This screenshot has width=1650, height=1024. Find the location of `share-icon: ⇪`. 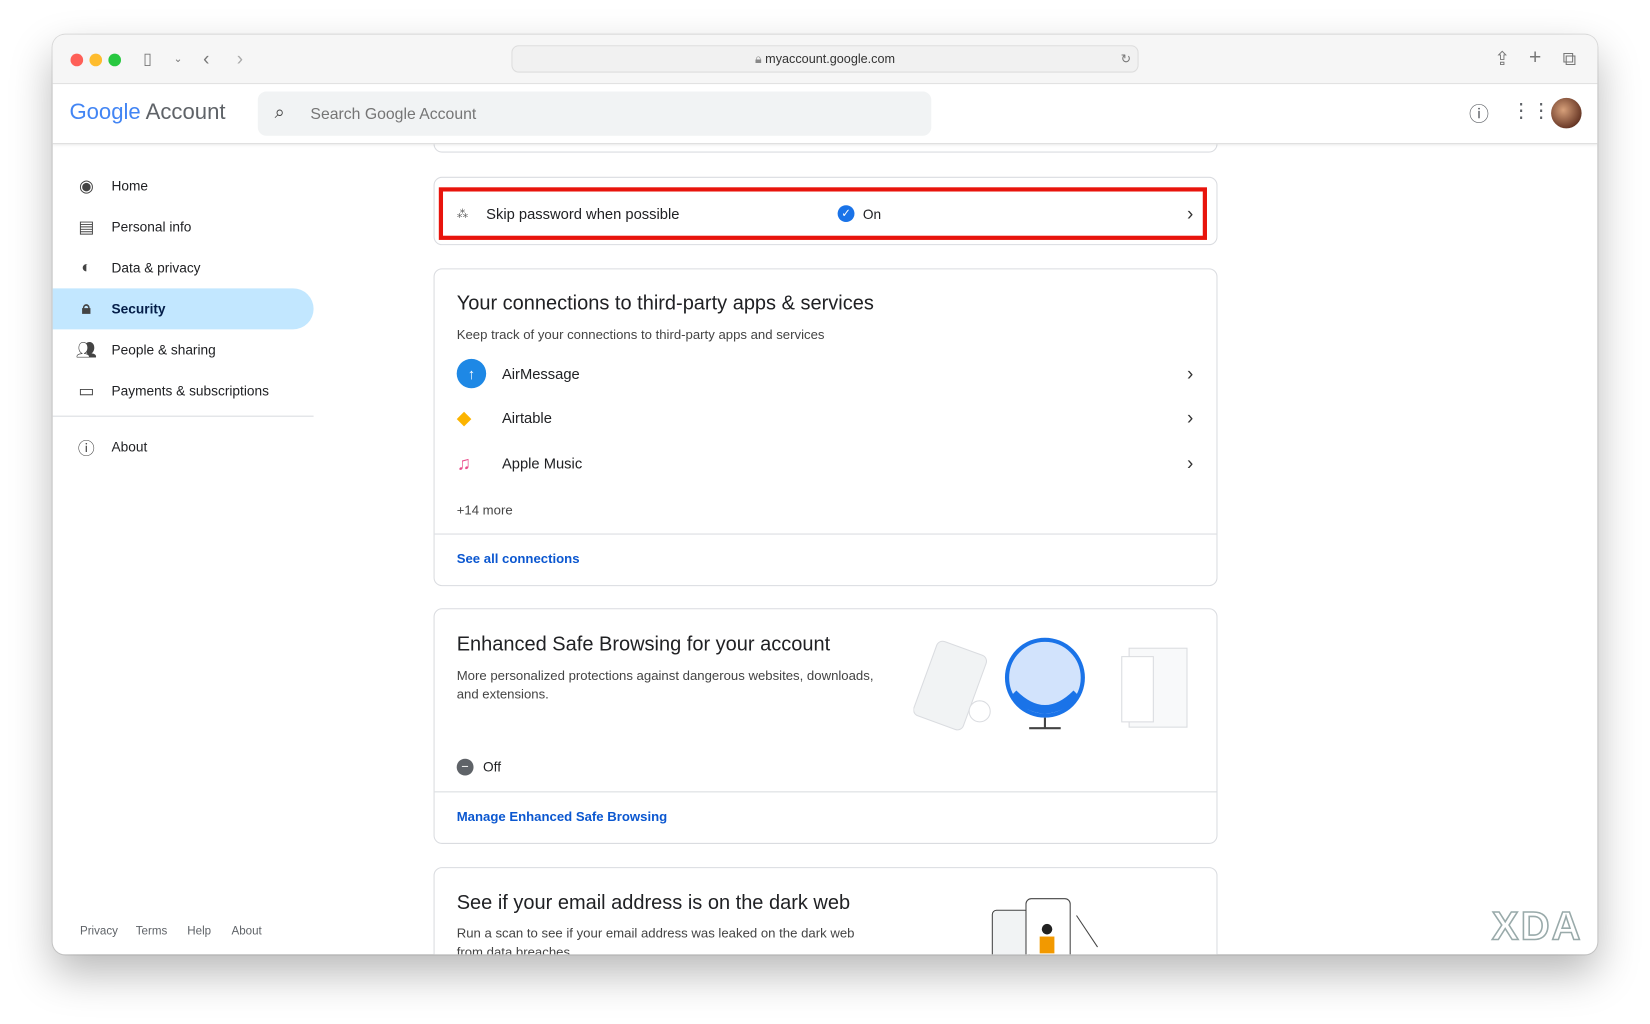

share-icon: ⇪ is located at coordinates (1502, 59).